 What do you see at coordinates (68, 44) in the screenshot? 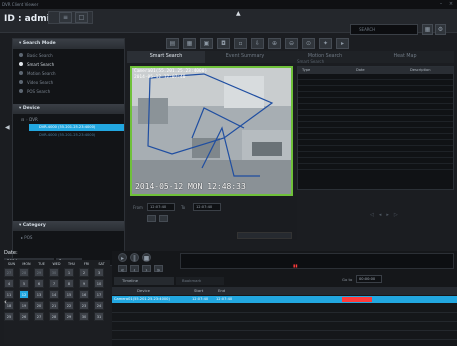
I see `search-mode-header: ▾ Search Mode` at bounding box center [68, 44].